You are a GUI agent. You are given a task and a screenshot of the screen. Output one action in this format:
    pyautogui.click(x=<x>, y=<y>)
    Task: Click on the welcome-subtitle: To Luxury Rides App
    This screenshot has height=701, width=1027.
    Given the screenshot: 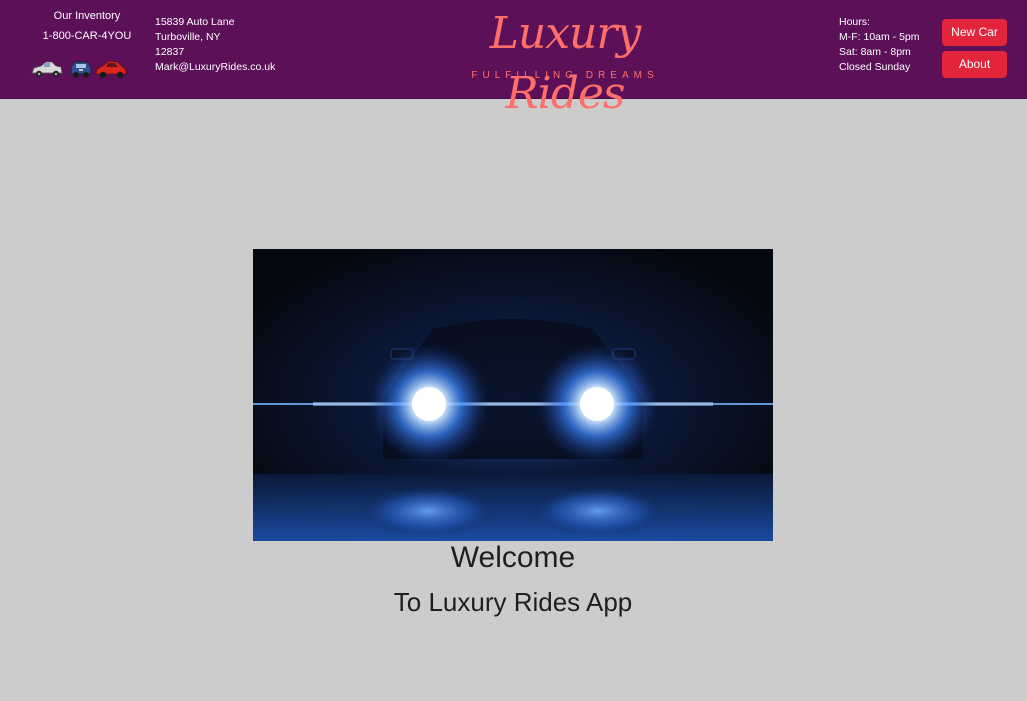 What is the action you would take?
    pyautogui.click(x=513, y=602)
    